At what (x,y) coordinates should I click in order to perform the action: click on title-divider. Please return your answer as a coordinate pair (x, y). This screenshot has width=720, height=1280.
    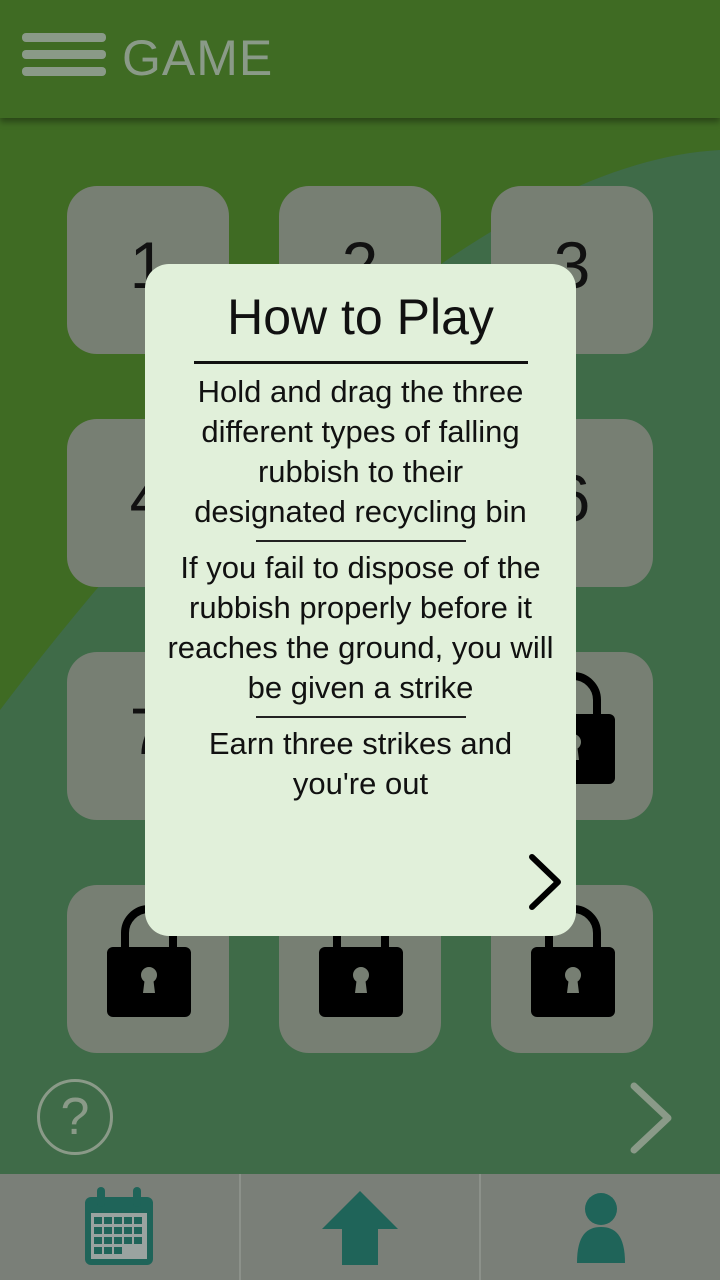
    Looking at the image, I should click on (360, 362).